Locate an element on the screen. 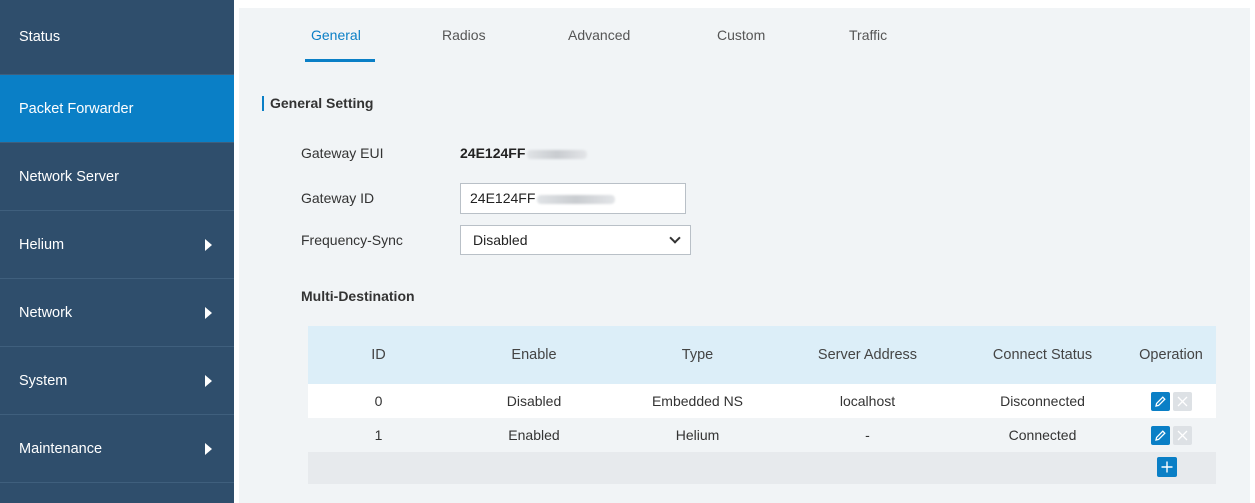  sidebar-item-label: Status is located at coordinates (40, 37).